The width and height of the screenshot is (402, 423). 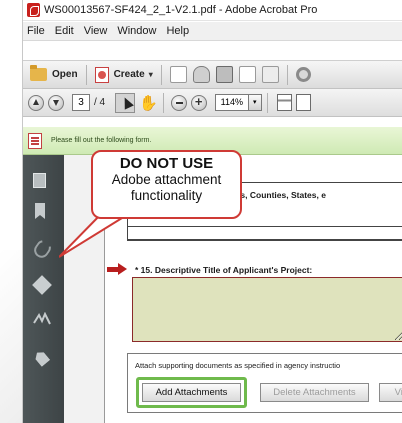 What do you see at coordinates (65, 74) in the screenshot?
I see `open-label: Open` at bounding box center [65, 74].